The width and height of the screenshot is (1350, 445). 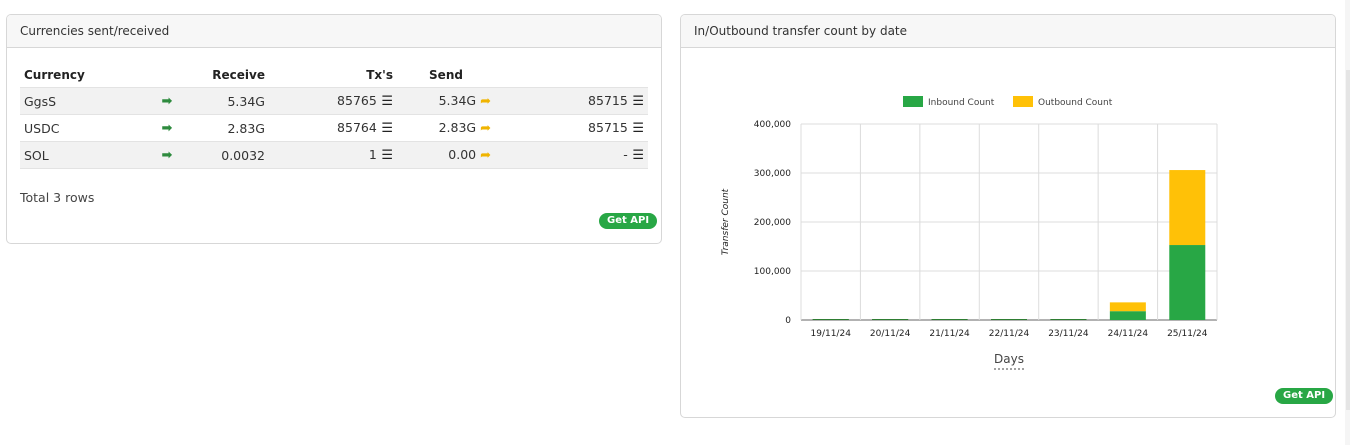 I want to click on y-tick-label: 300,000, so click(x=772, y=174).